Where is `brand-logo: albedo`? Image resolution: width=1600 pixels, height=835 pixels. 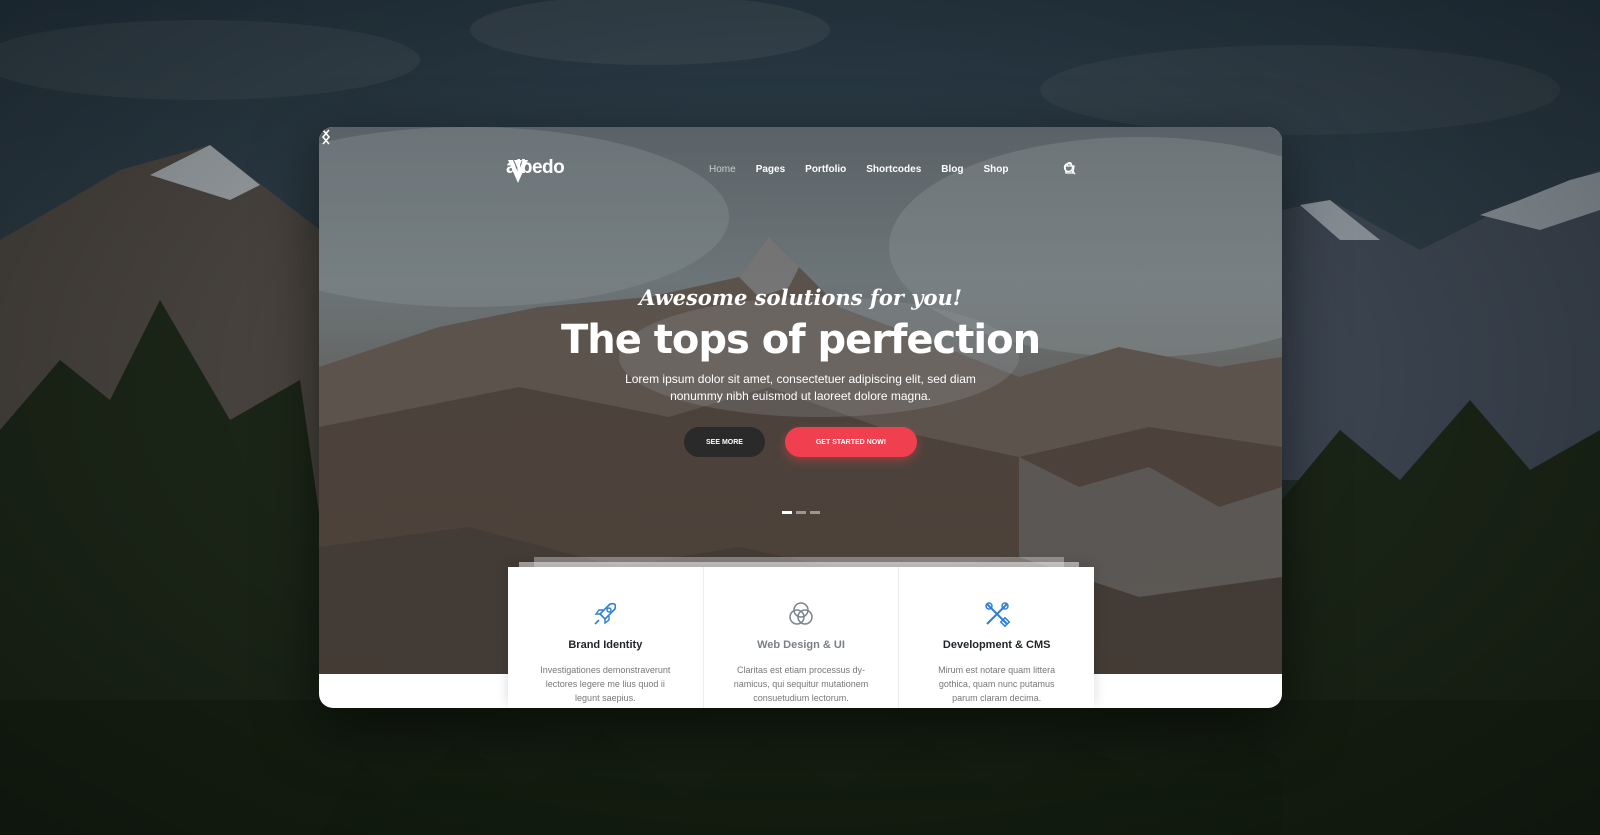 brand-logo: albedo is located at coordinates (535, 170).